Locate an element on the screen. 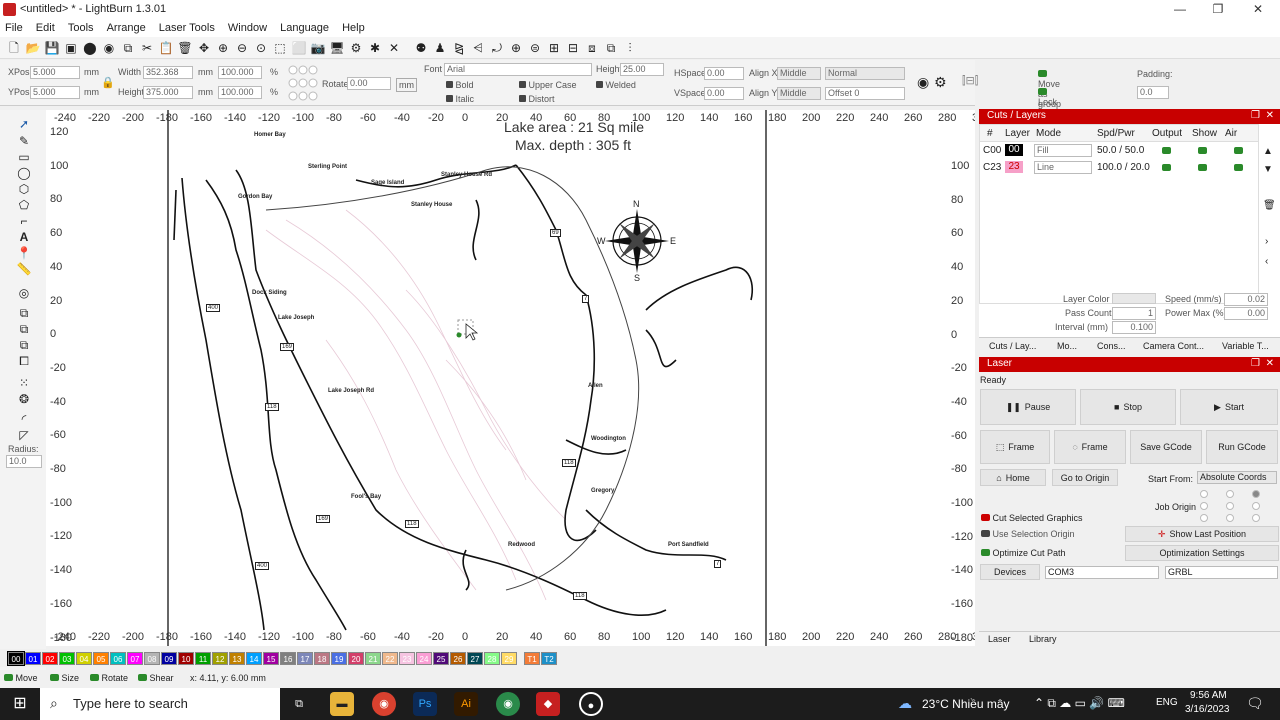 This screenshot has height=720, width=1280. start-button: ▶ Start is located at coordinates (1229, 407).